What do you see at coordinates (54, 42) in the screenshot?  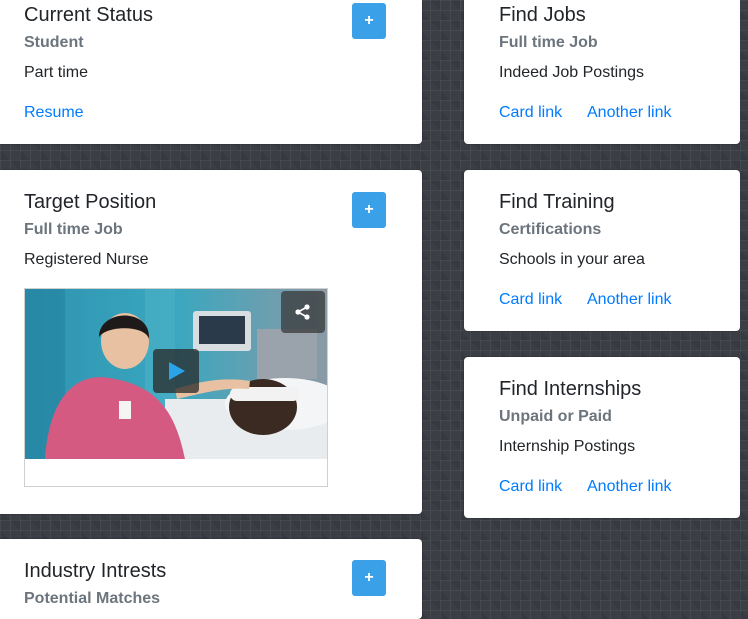 I see `card-subtitle: Student` at bounding box center [54, 42].